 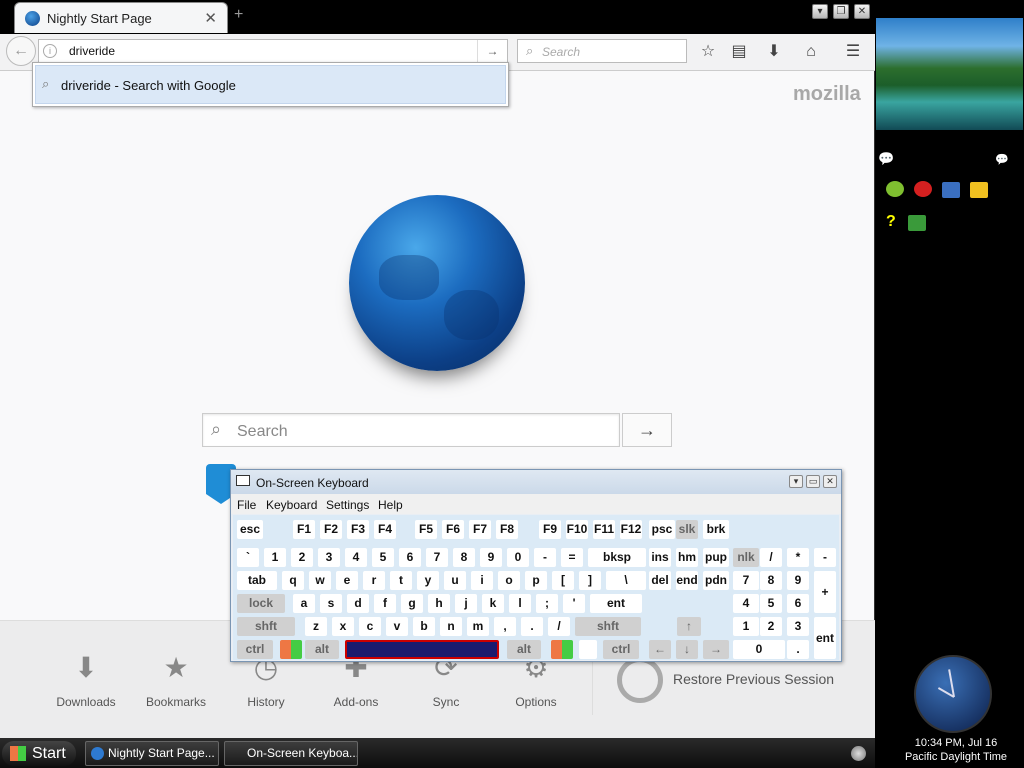 What do you see at coordinates (820, 11) in the screenshot?
I see `minimize-button: ▾` at bounding box center [820, 11].